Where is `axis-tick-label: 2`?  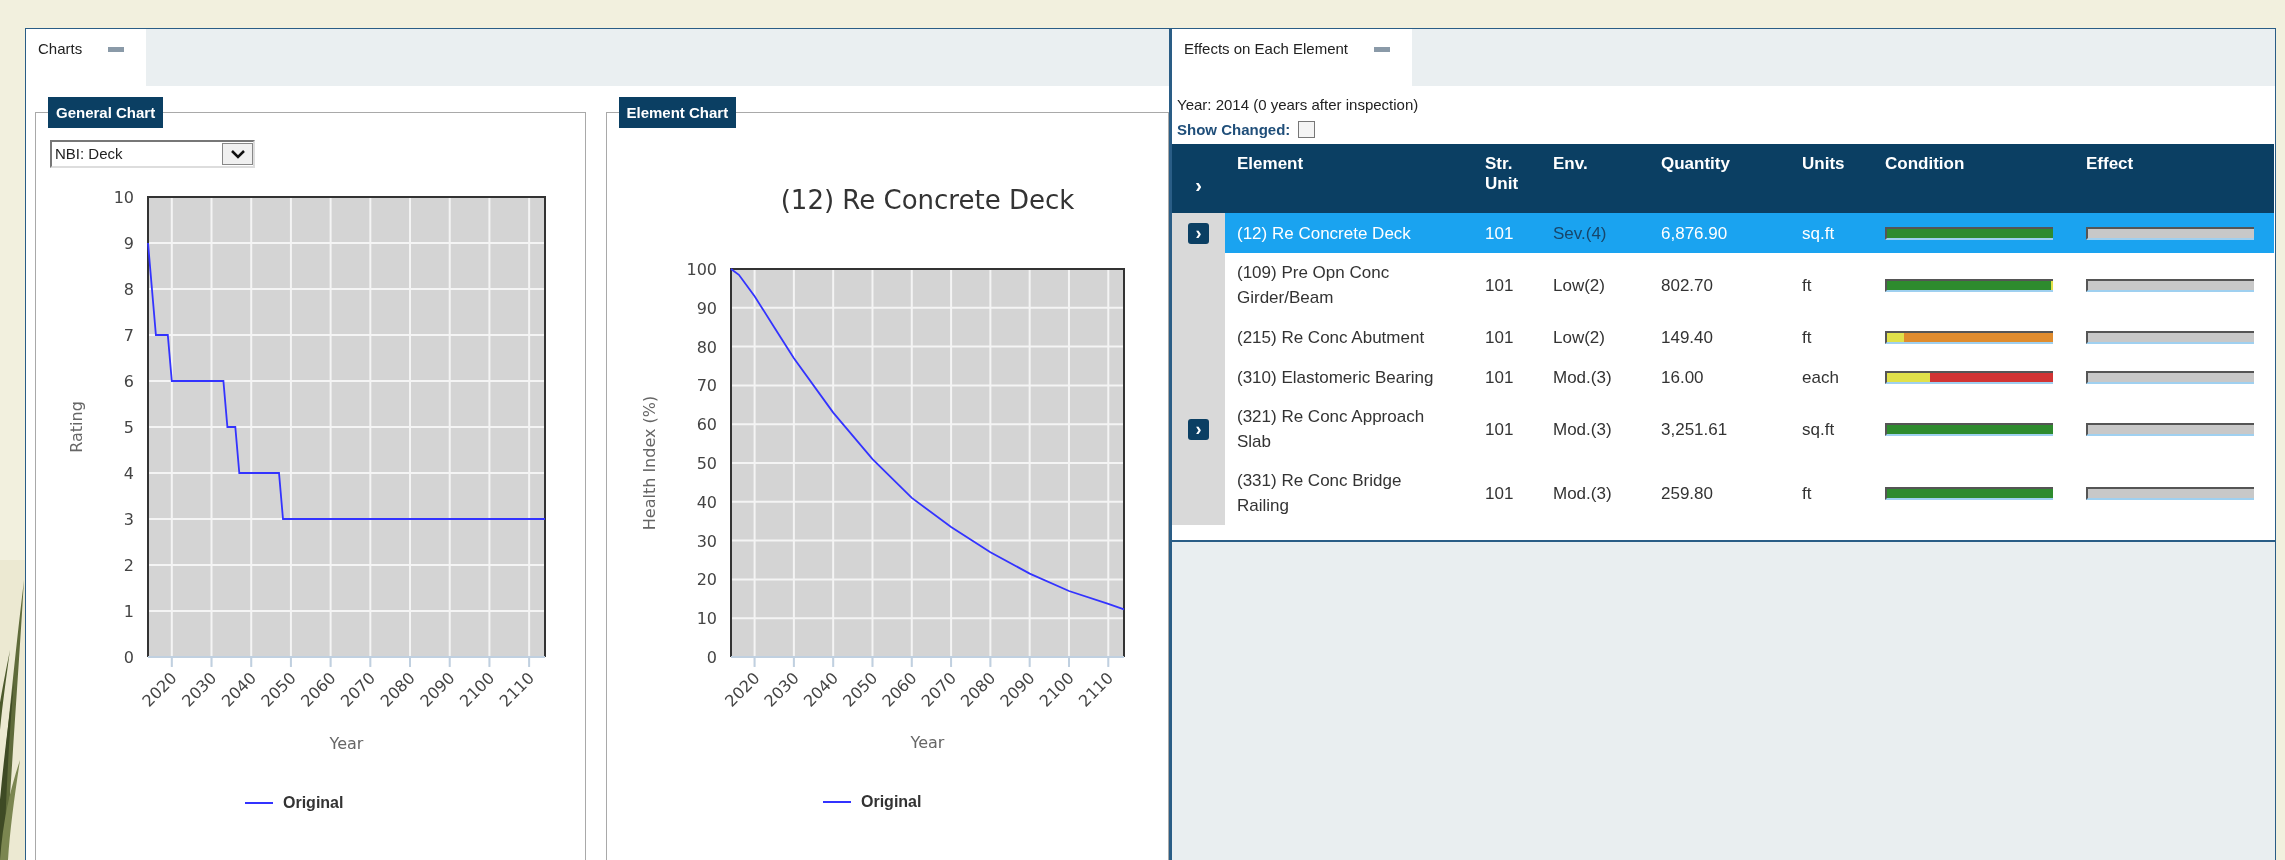
axis-tick-label: 2 is located at coordinates (128, 565).